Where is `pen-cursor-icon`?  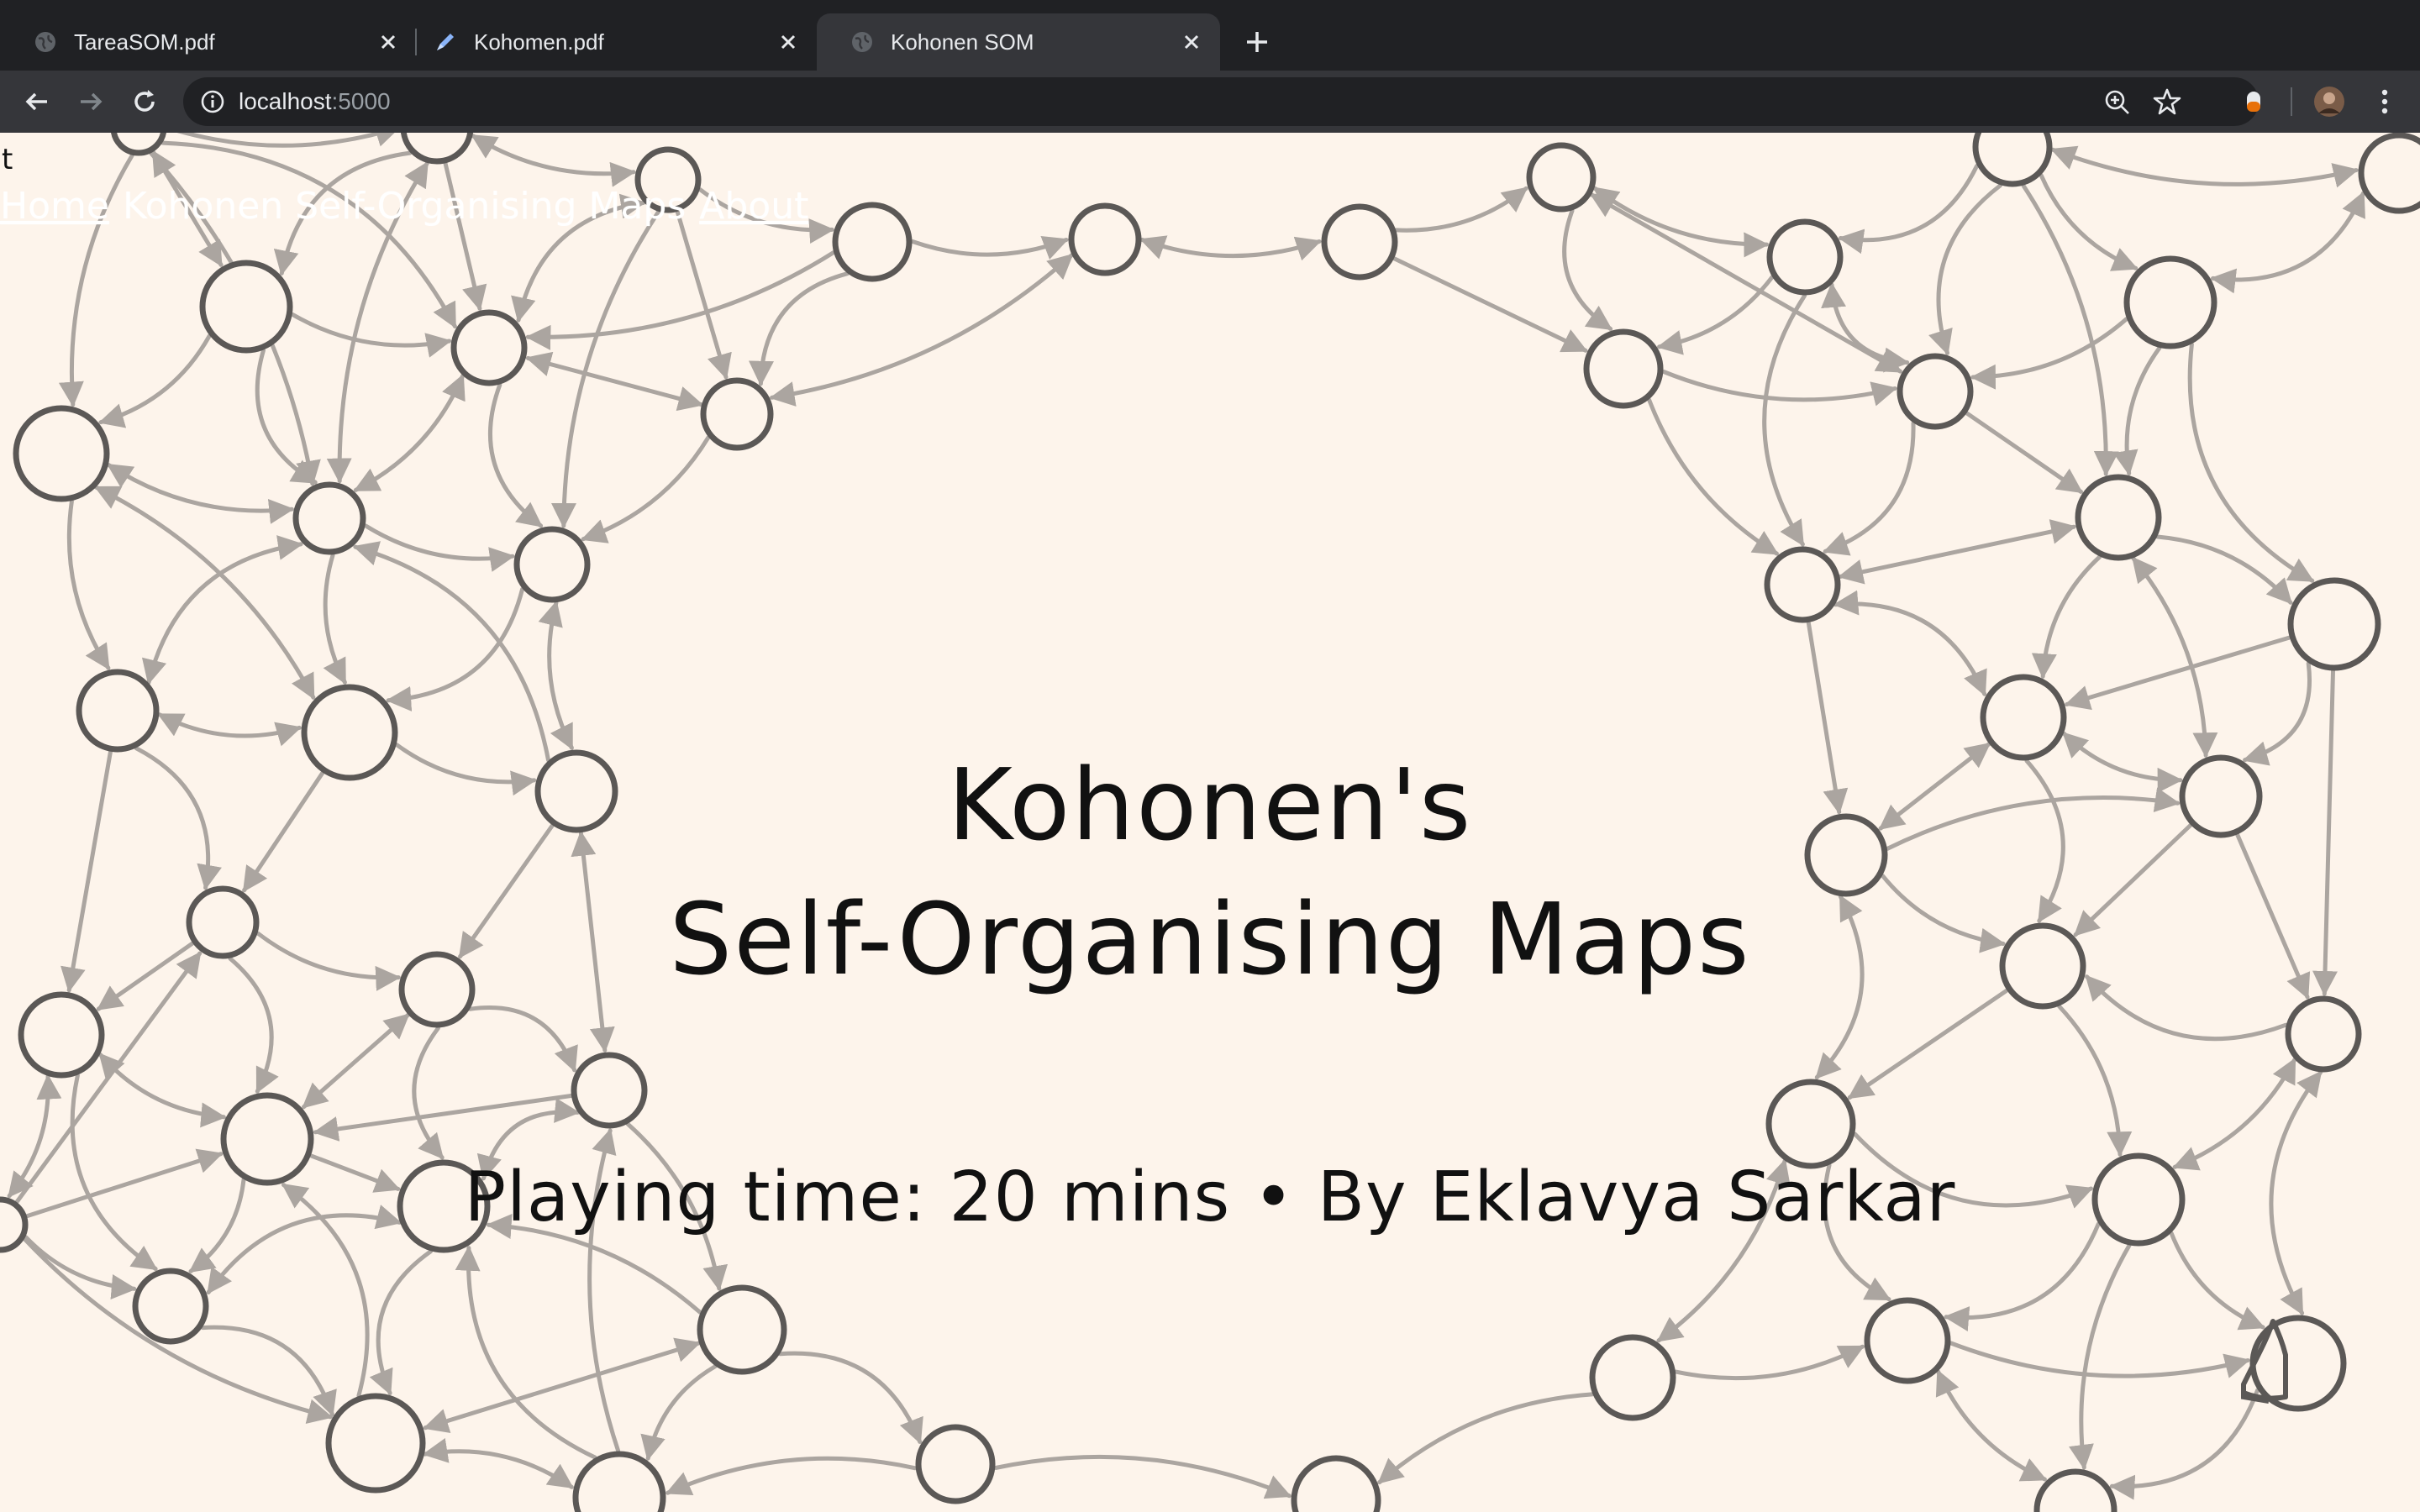
pen-cursor-icon is located at coordinates (2265, 1361).